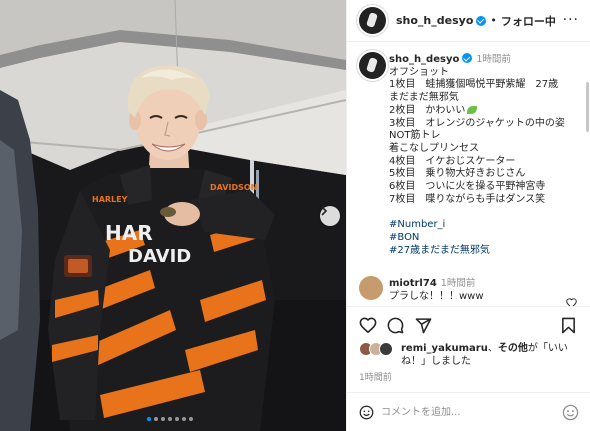 The image size is (590, 431). I want to click on svg-text: DAVIDSON, so click(233, 187).